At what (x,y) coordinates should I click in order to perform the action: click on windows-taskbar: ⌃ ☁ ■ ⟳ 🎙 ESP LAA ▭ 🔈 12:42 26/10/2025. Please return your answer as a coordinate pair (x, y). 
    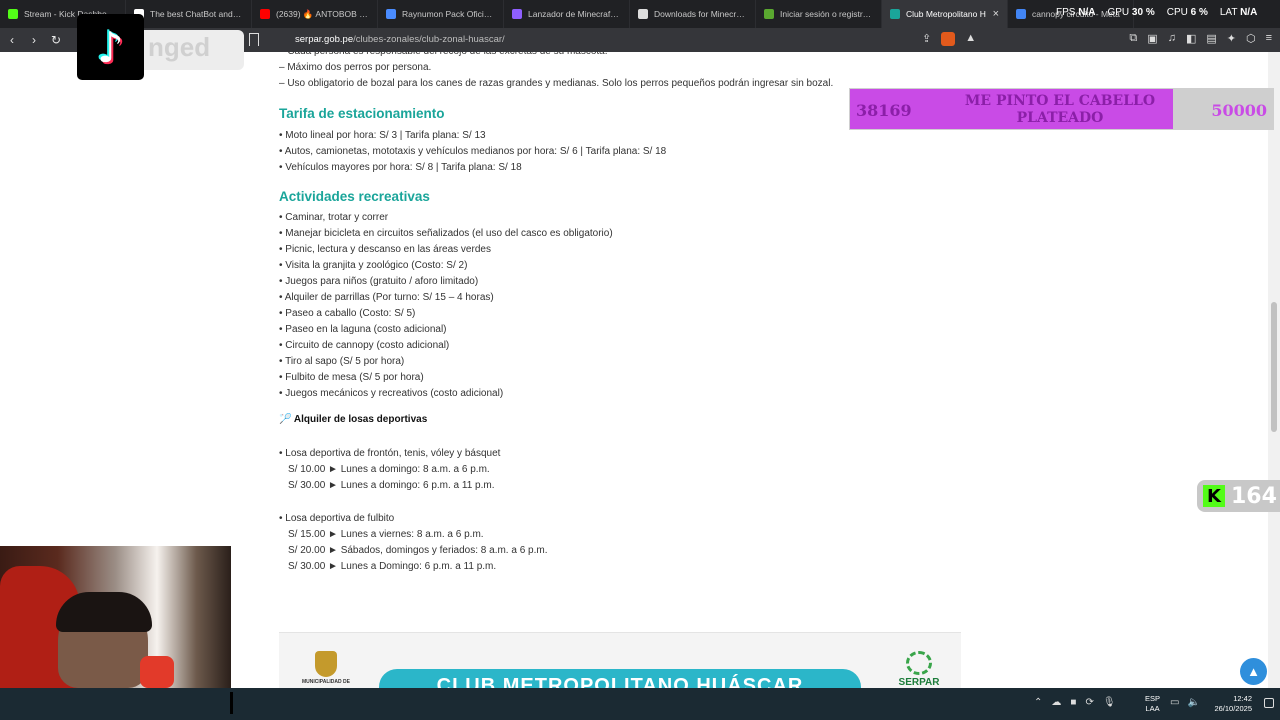
    Looking at the image, I should click on (640, 704).